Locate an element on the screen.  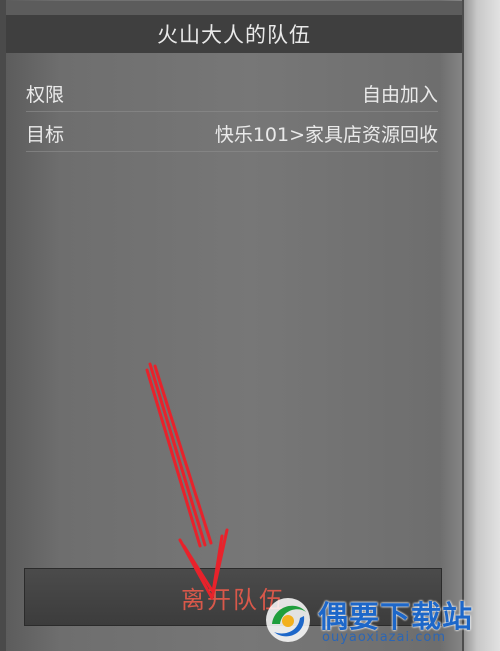
leave-team-label: 离开队伍 is located at coordinates (233, 599).